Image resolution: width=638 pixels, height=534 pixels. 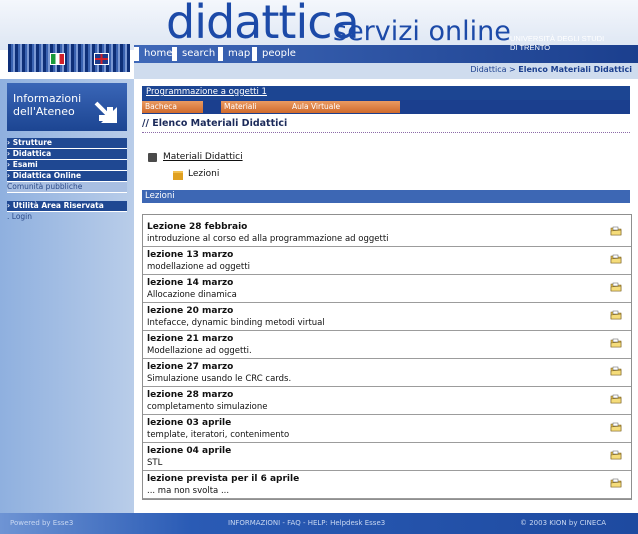 What do you see at coordinates (57, 59) in the screenshot?
I see `italian-flag-icon` at bounding box center [57, 59].